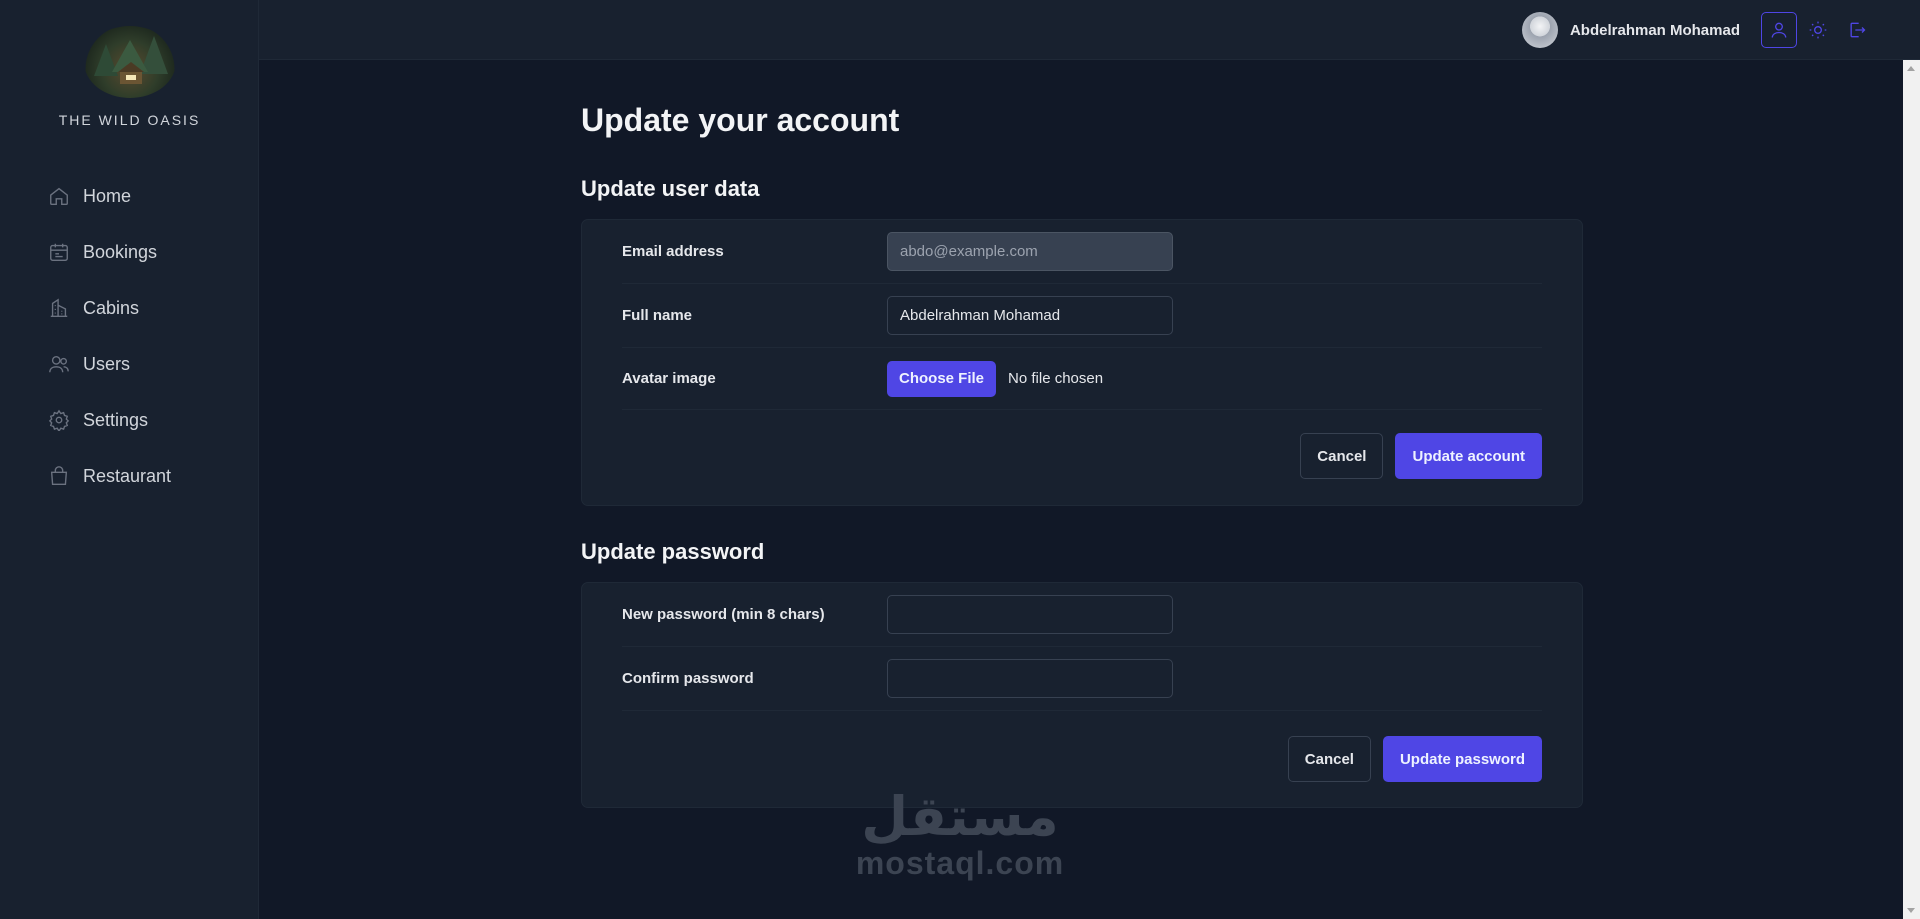 This screenshot has width=1920, height=919. I want to click on logo-image, so click(129, 62).